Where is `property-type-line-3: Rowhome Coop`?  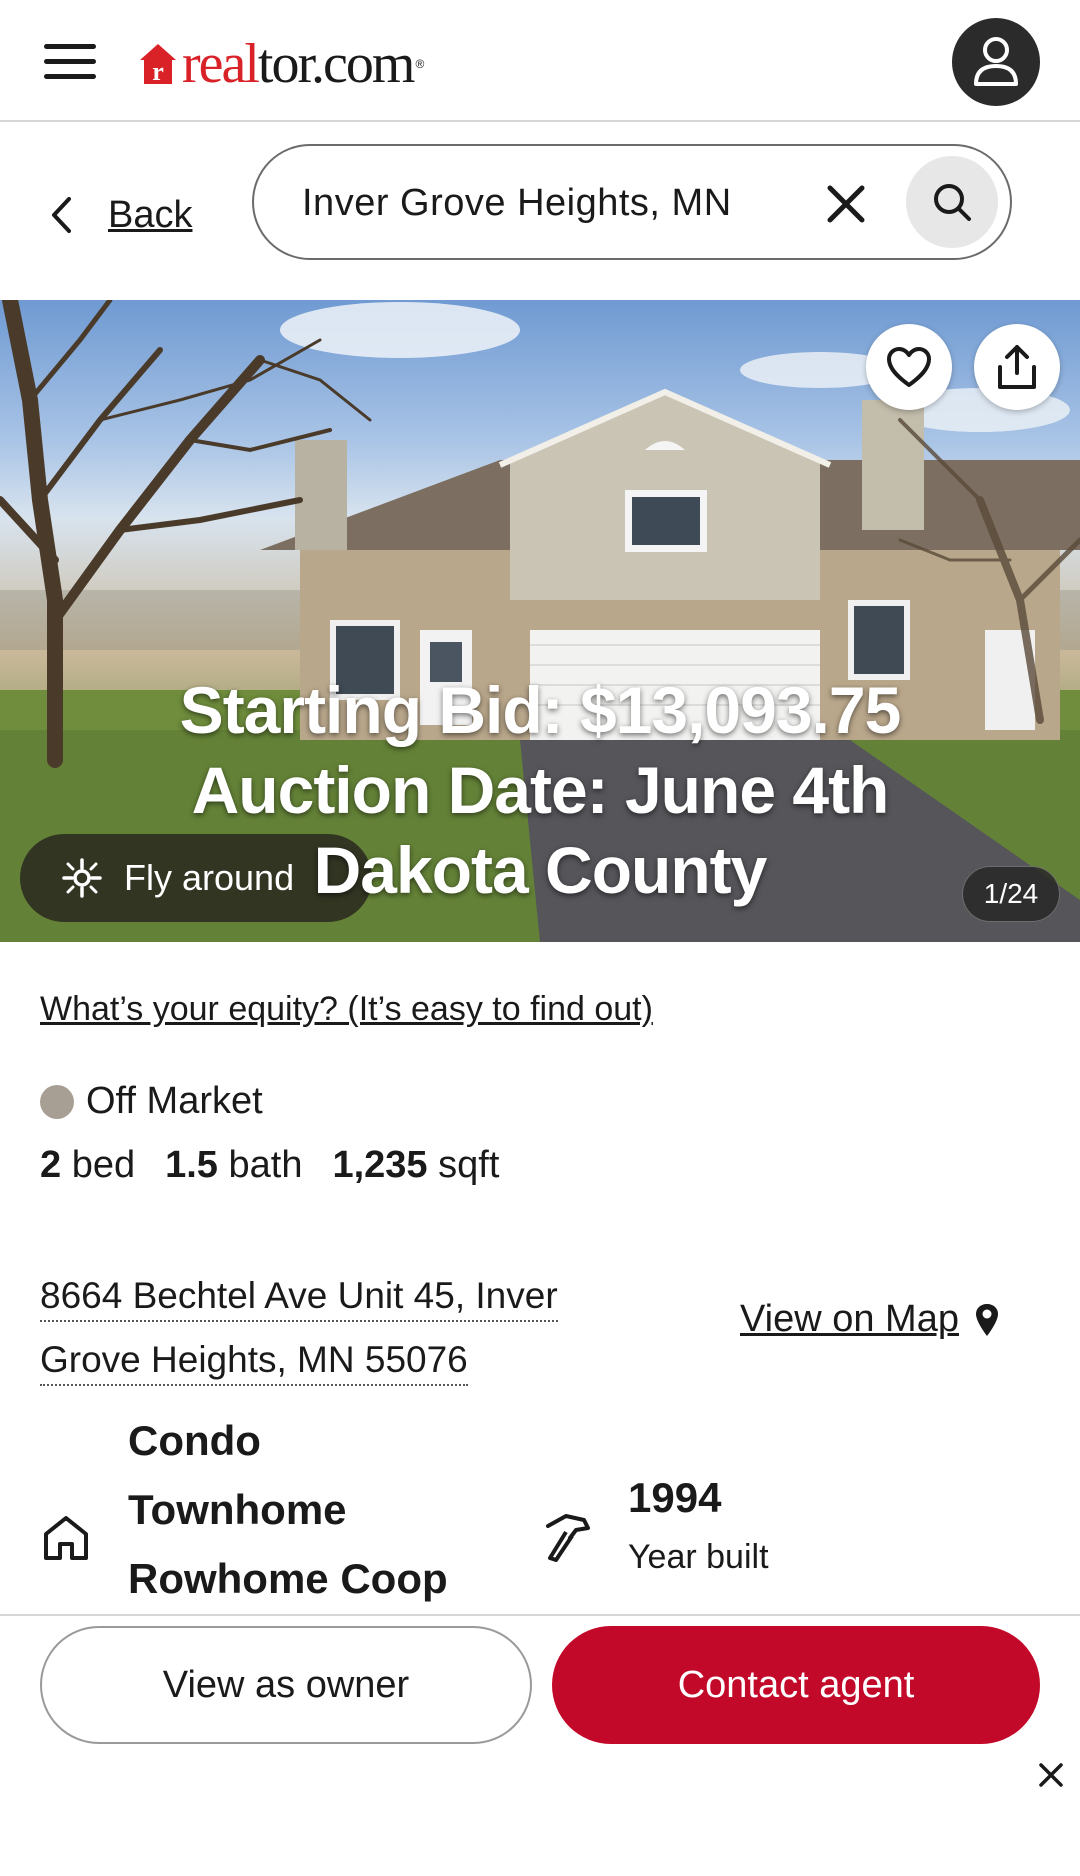 property-type-line-3: Rowhome Coop is located at coordinates (288, 1578).